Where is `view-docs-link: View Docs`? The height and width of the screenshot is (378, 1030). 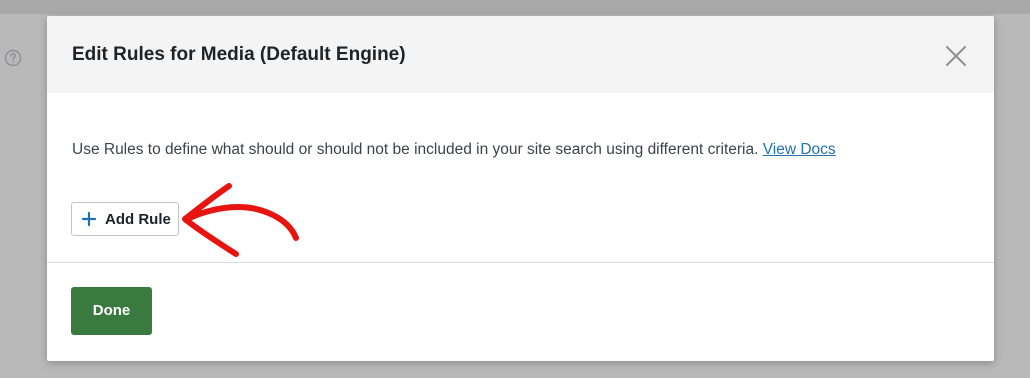
view-docs-link: View Docs is located at coordinates (799, 149).